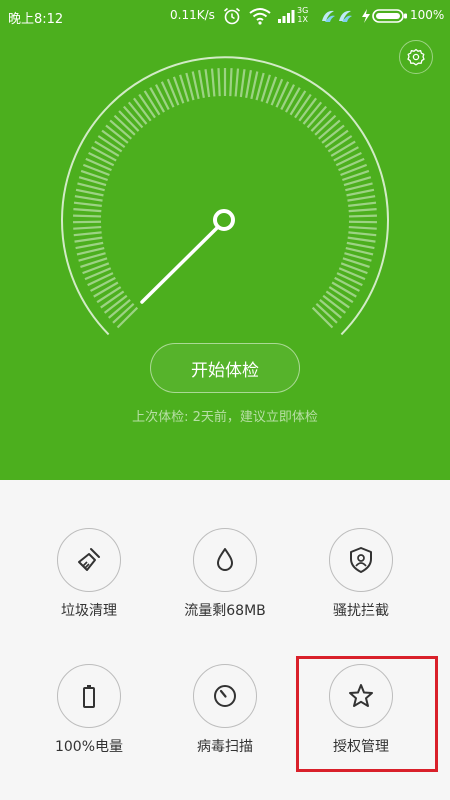 The height and width of the screenshot is (800, 450). Describe the element at coordinates (303, 10) in the screenshot. I see `network-type-3g: 3G` at that location.